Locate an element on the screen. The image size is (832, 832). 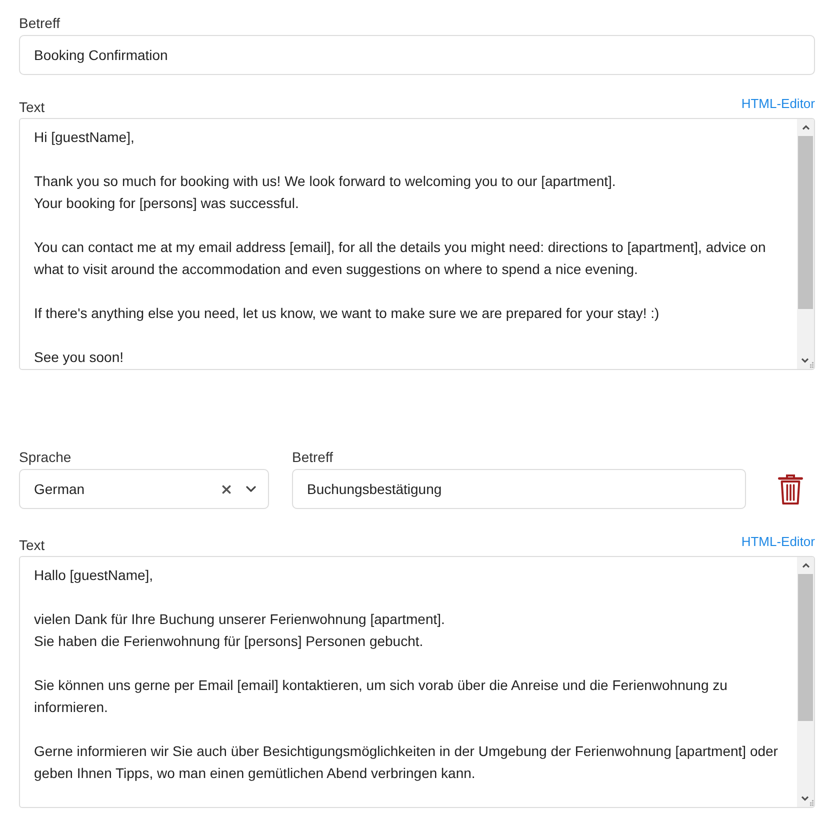
message-paragraph: vielen Dank für Ihre Buchung unserer Ferienwohnung [apartment]. Sie haben die Ferienwohnung für [persons] Personen gebucht. is located at coordinates (240, 630).